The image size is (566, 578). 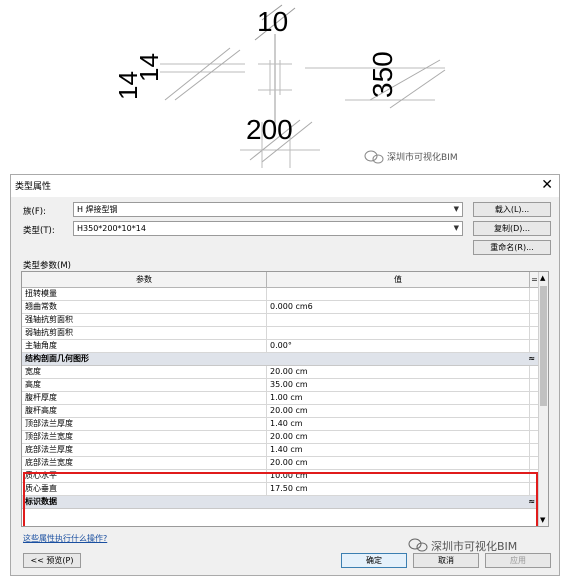 What do you see at coordinates (398, 346) in the screenshot?
I see `param-value-cell: 0.00°` at bounding box center [398, 346].